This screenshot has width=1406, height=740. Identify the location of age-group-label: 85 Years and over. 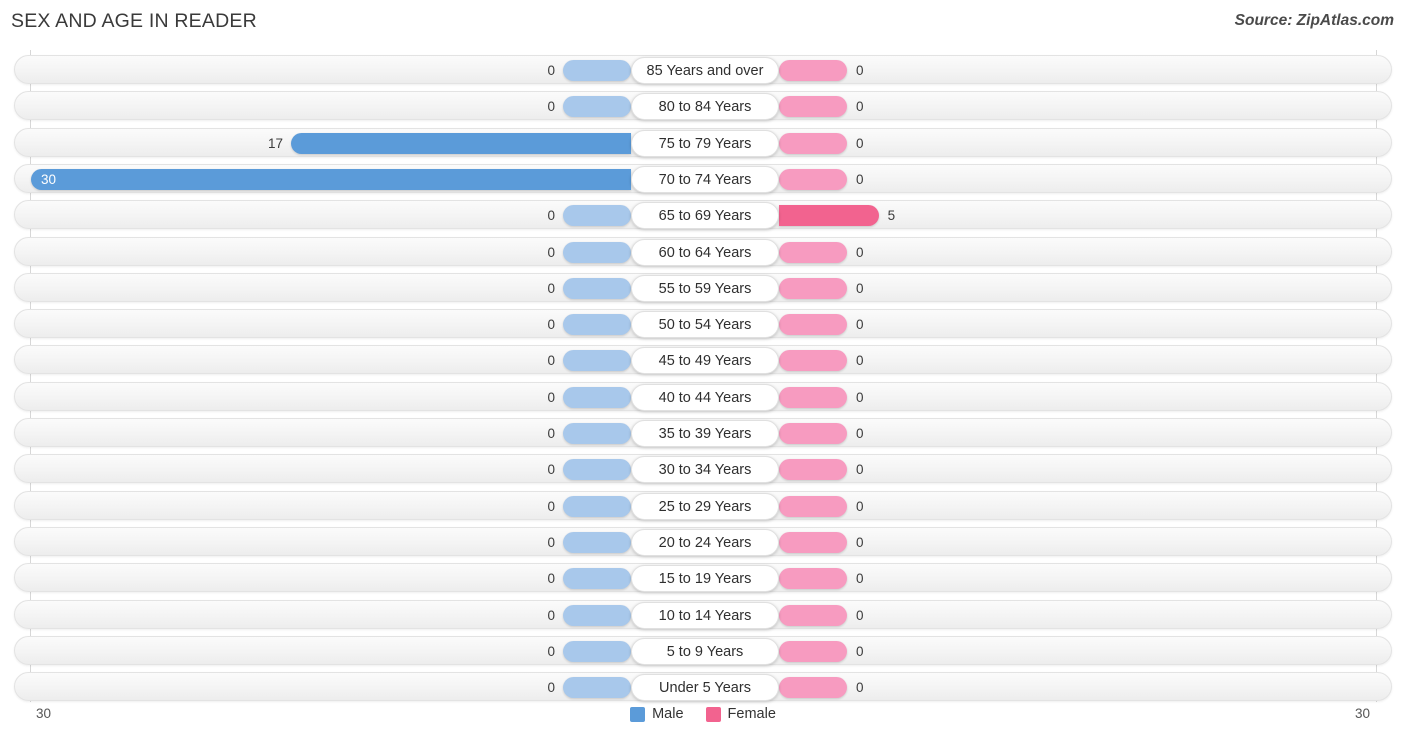
(705, 70).